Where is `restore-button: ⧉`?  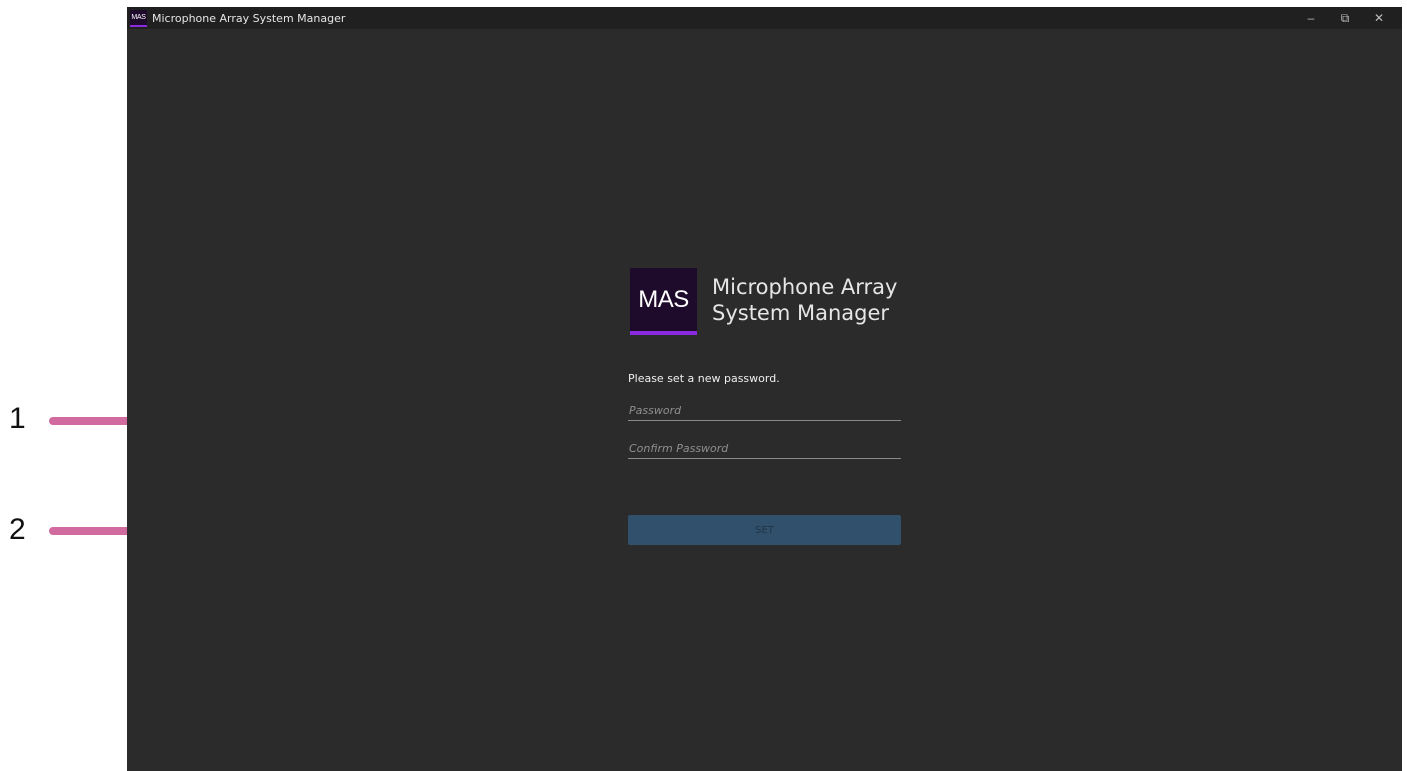 restore-button: ⧉ is located at coordinates (1345, 18).